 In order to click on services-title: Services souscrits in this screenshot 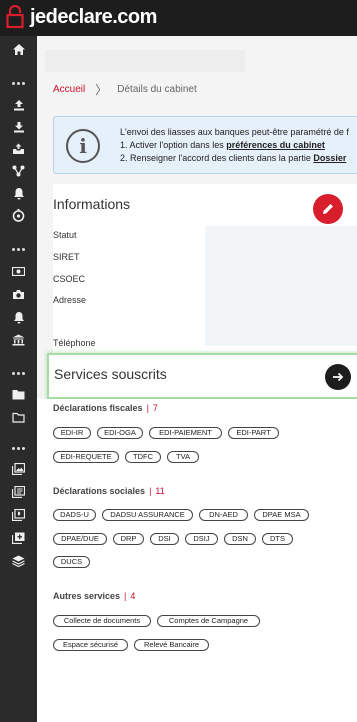, I will do `click(110, 374)`.